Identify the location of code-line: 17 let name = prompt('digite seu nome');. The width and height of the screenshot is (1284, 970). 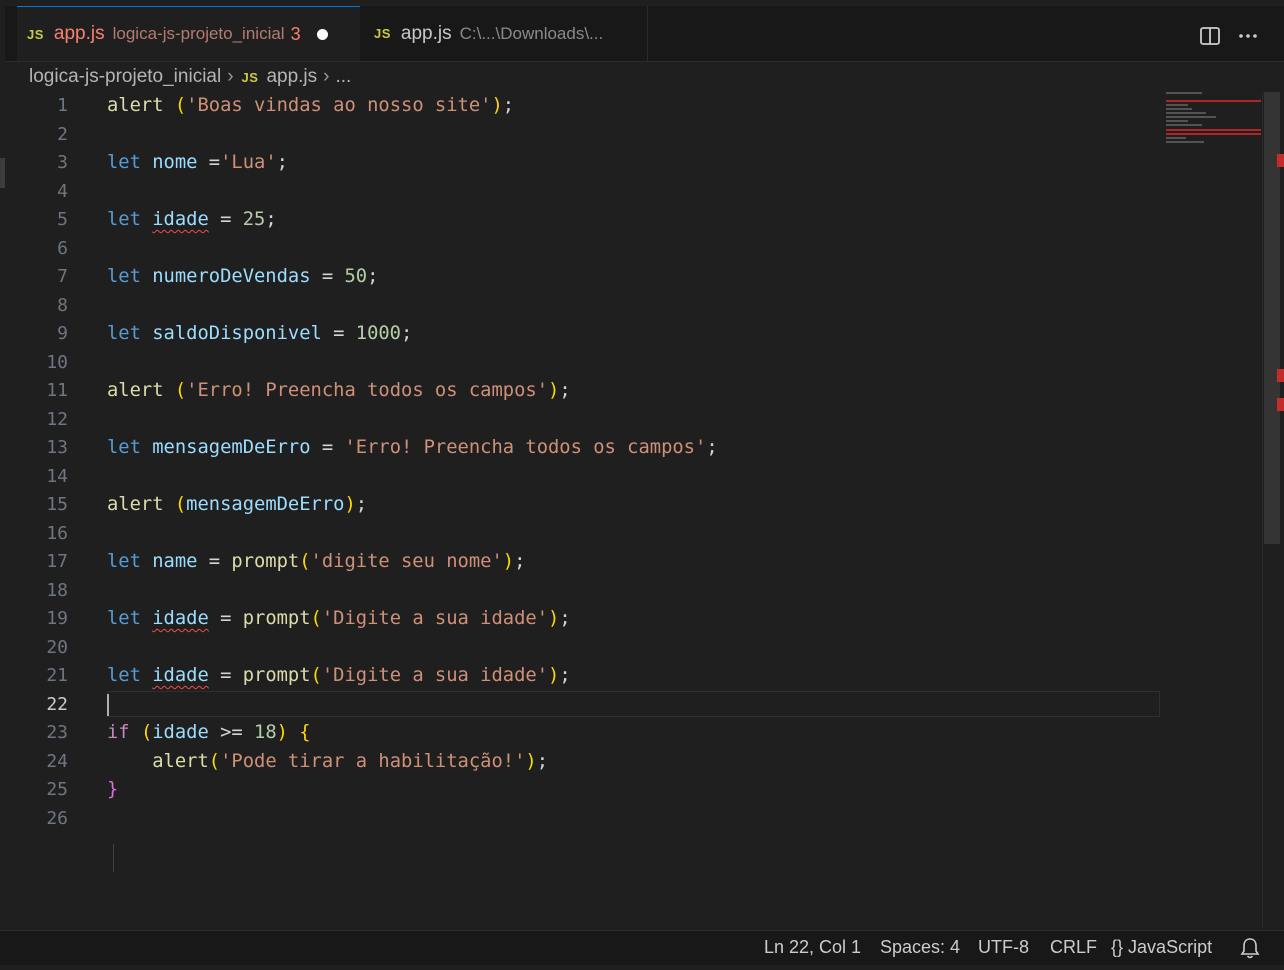
(583, 562).